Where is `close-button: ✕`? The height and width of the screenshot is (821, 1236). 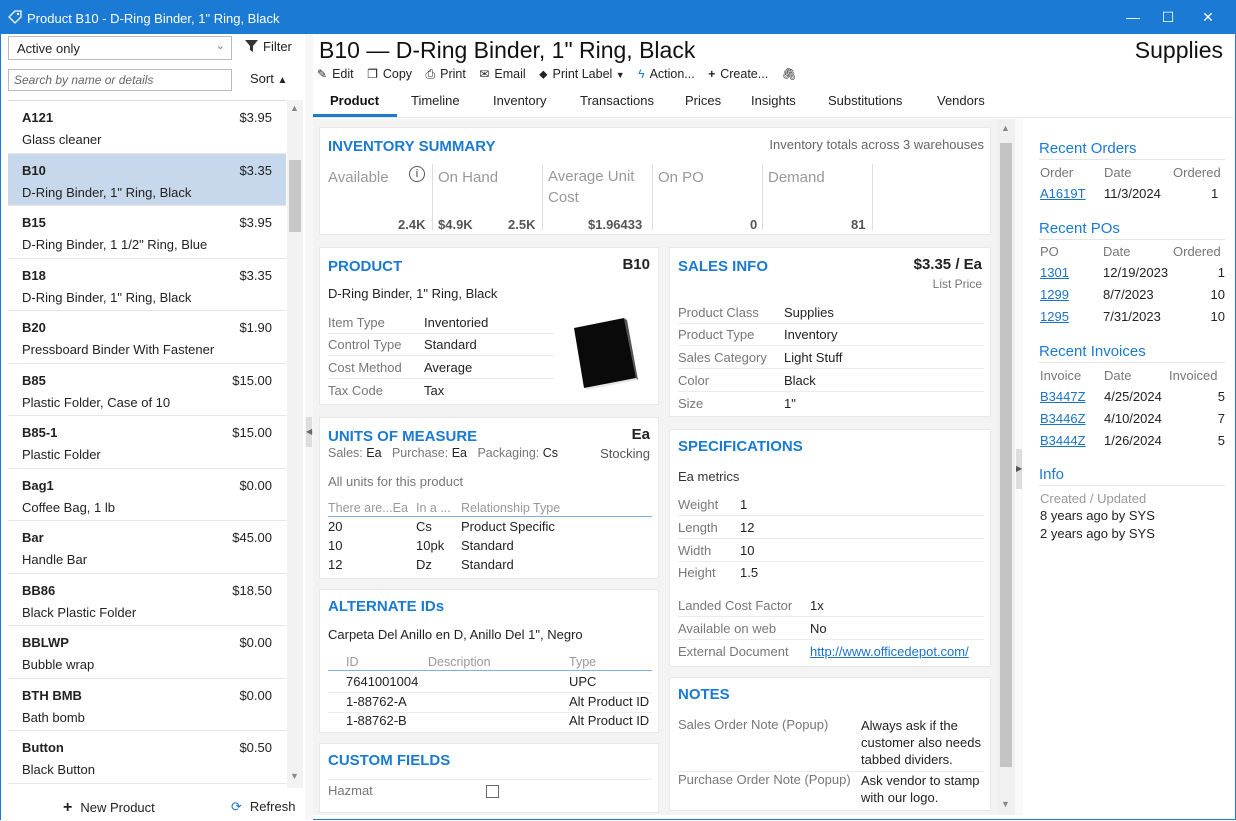 close-button: ✕ is located at coordinates (1208, 17).